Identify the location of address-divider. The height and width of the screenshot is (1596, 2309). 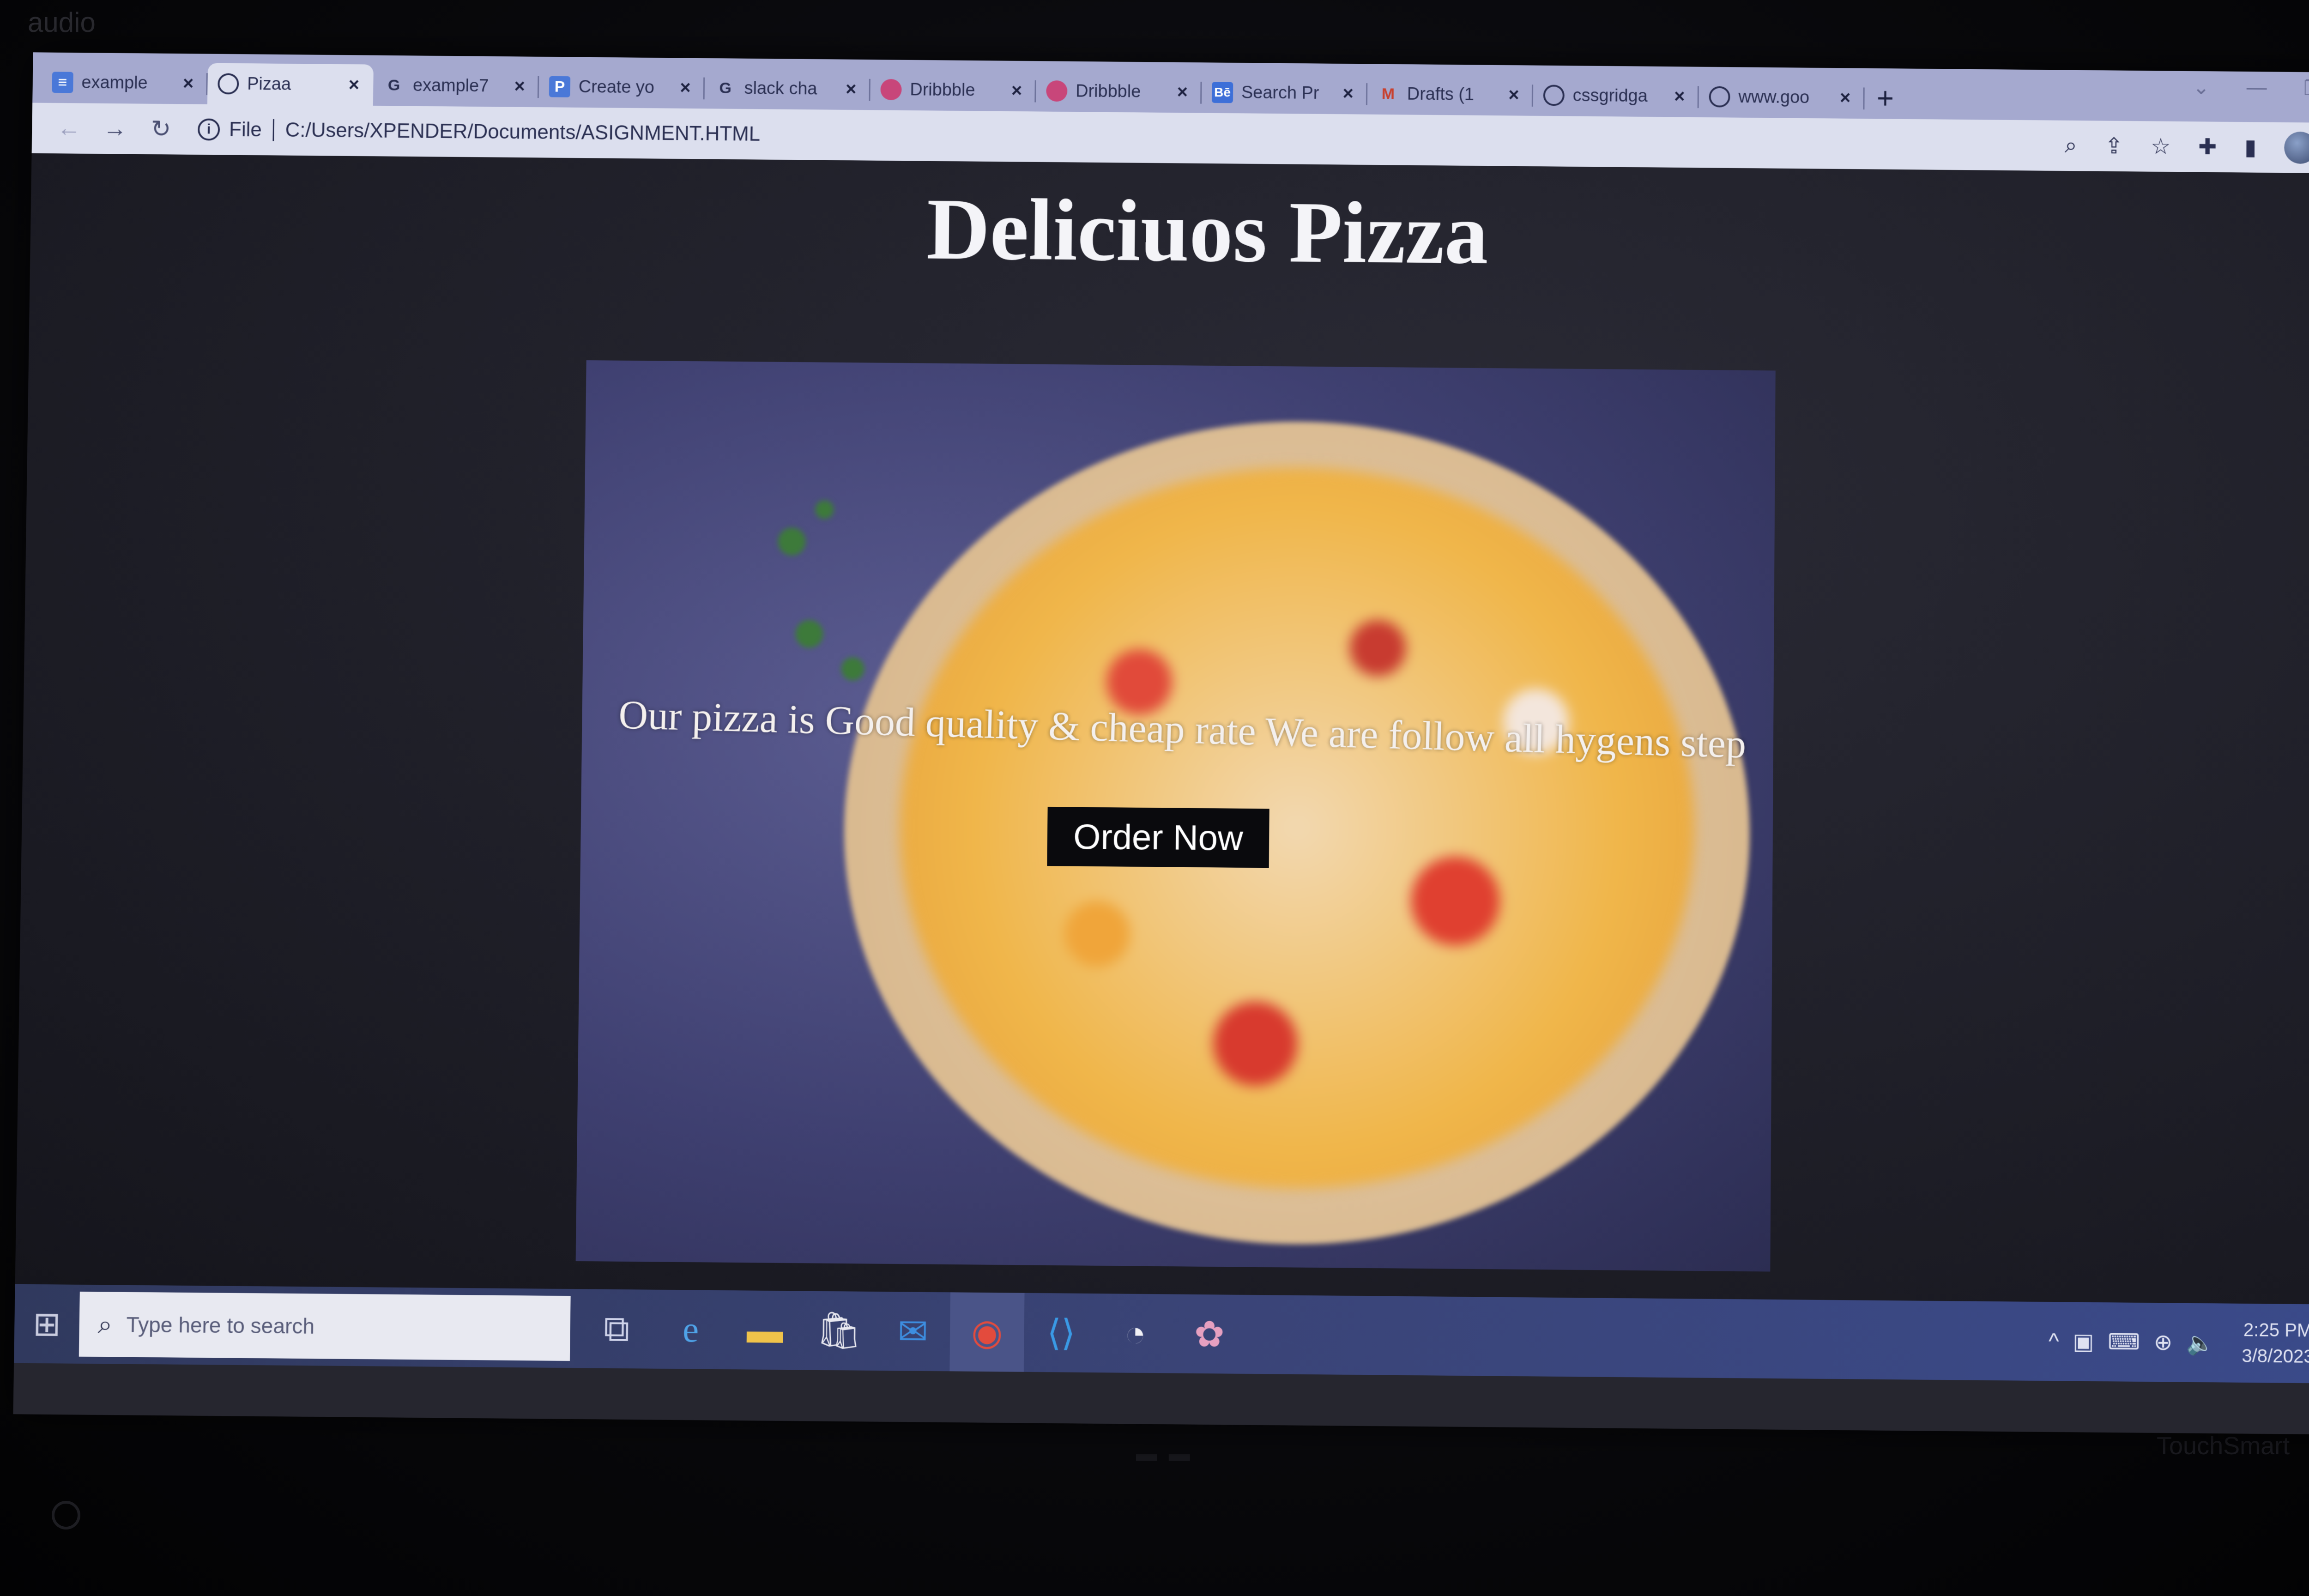
(273, 130).